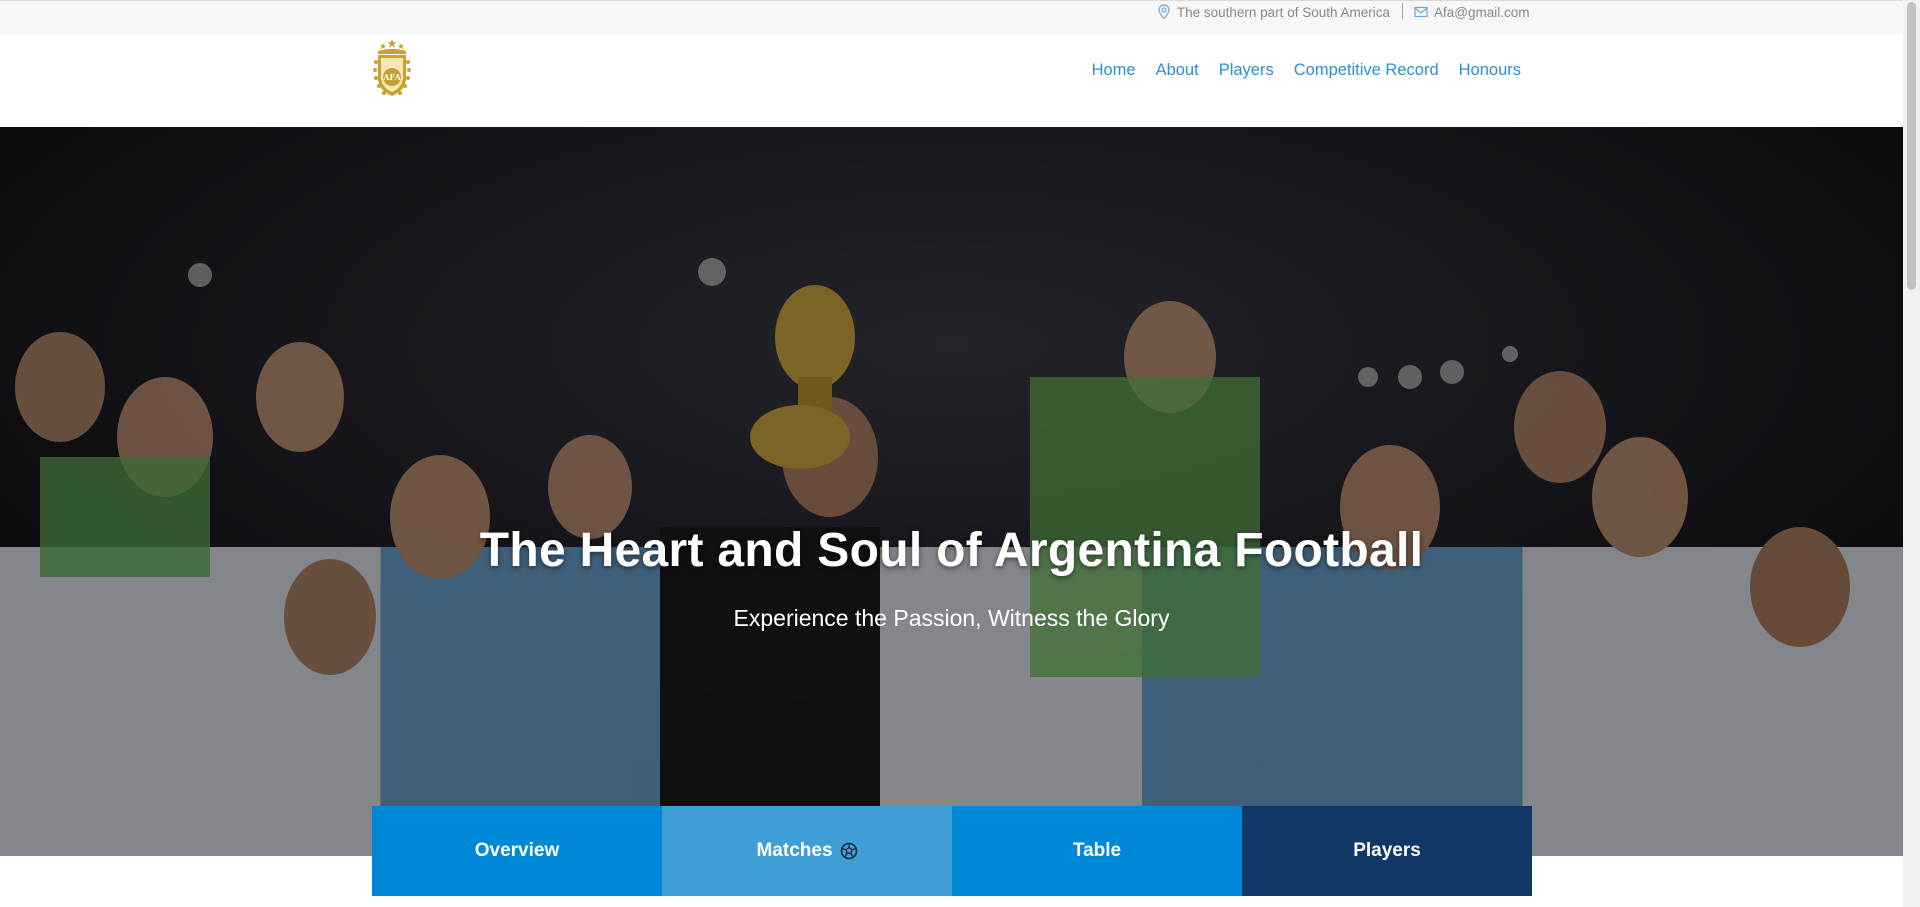 This screenshot has width=1920, height=907. Describe the element at coordinates (1481, 12) in the screenshot. I see `email-text: Afa@gmail.com` at that location.